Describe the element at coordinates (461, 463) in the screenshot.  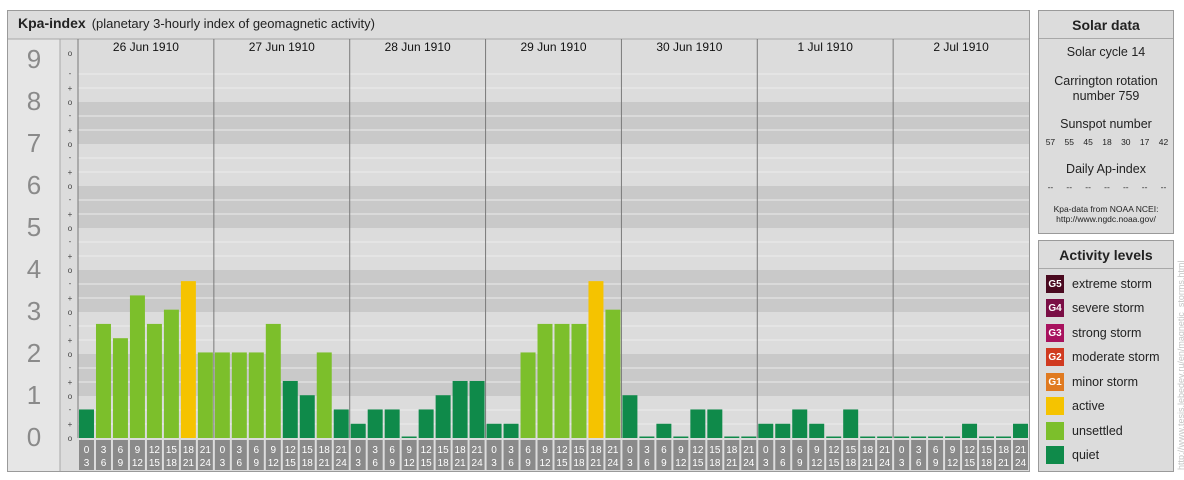
I see `interval-end-label: 21` at that location.